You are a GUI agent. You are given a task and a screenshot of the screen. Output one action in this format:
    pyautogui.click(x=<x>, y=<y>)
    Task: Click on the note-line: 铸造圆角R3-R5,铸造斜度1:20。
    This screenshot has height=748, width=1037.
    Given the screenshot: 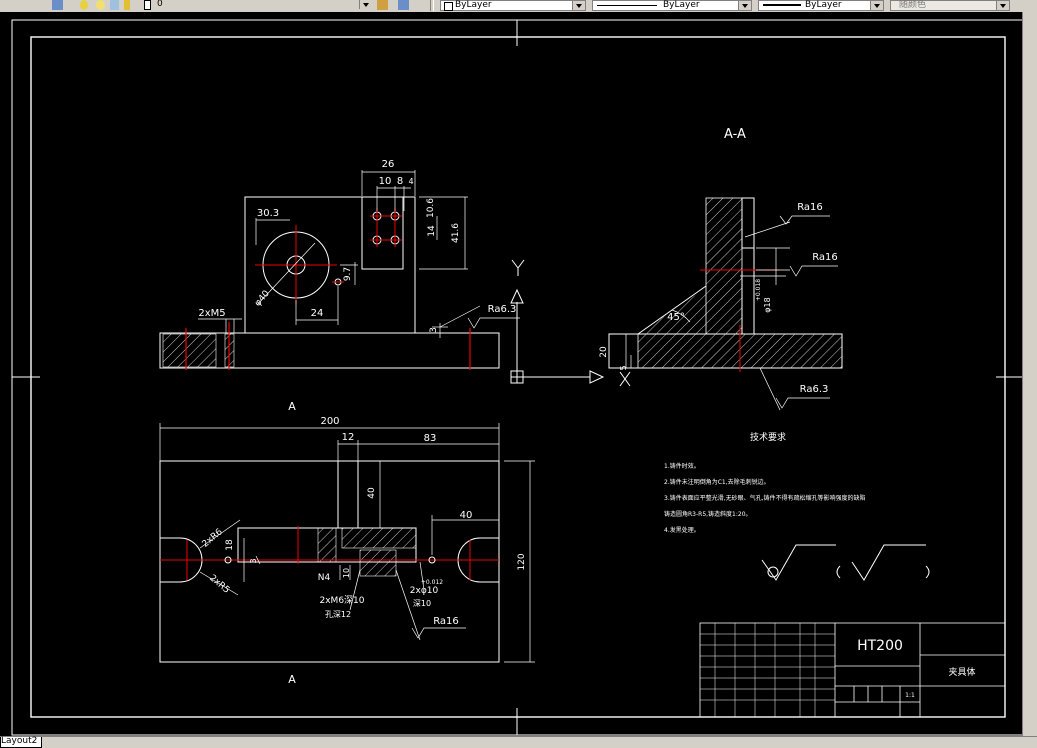 What is the action you would take?
    pyautogui.click(x=708, y=514)
    